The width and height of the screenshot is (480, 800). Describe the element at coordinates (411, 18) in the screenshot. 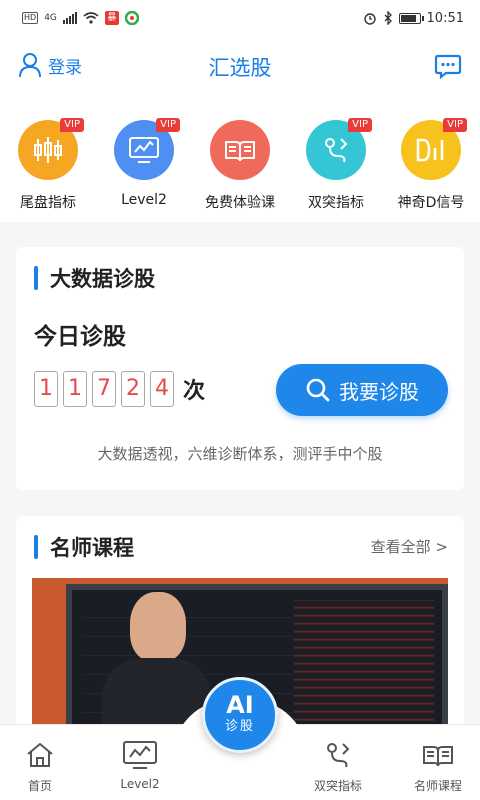

I see `battery-icon` at that location.